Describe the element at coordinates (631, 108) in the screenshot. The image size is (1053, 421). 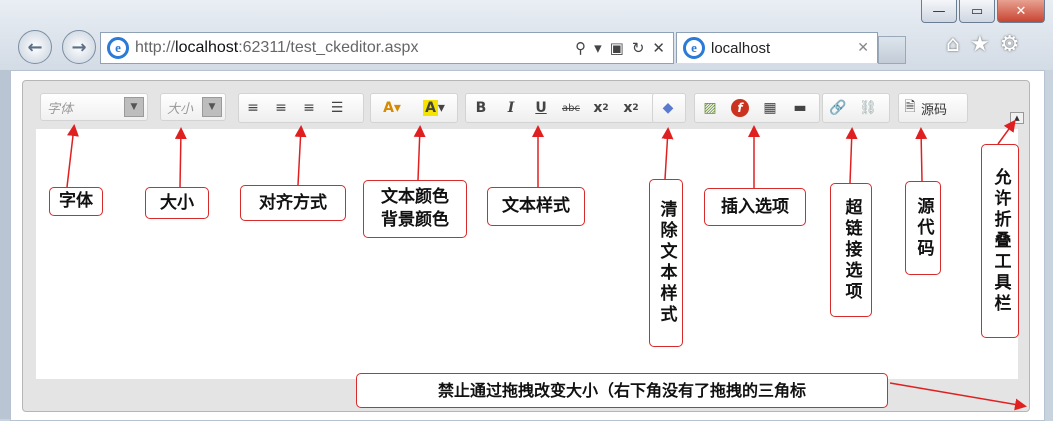
I see `superscript-icon: x2` at that location.